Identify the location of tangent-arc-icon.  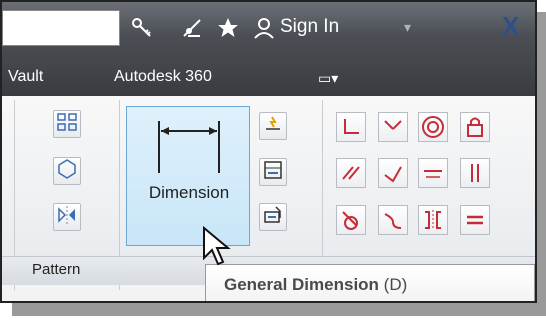
(393, 127).